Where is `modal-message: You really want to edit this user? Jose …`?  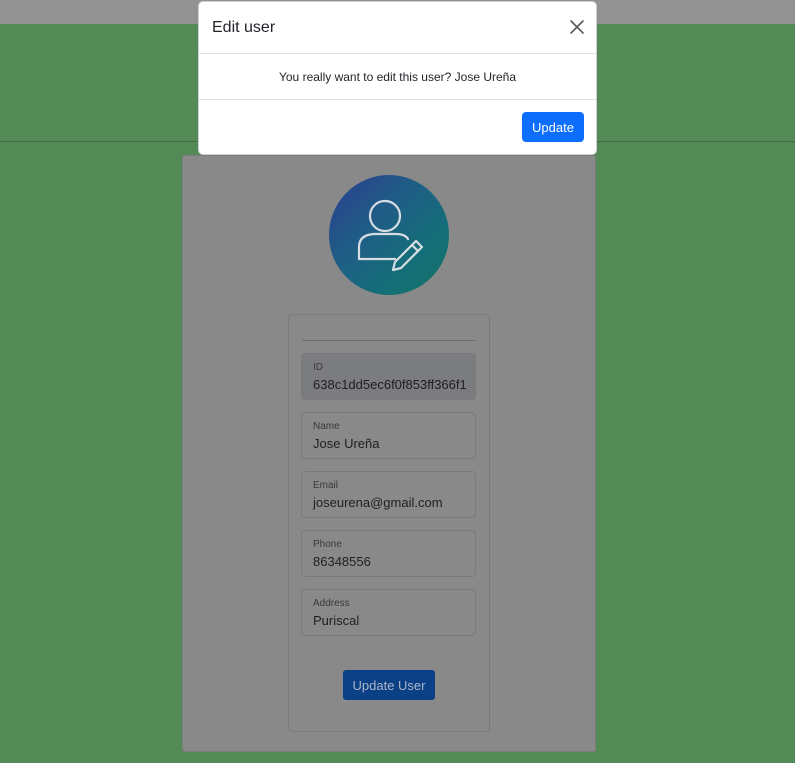 modal-message: You really want to edit this user? Jose … is located at coordinates (397, 77).